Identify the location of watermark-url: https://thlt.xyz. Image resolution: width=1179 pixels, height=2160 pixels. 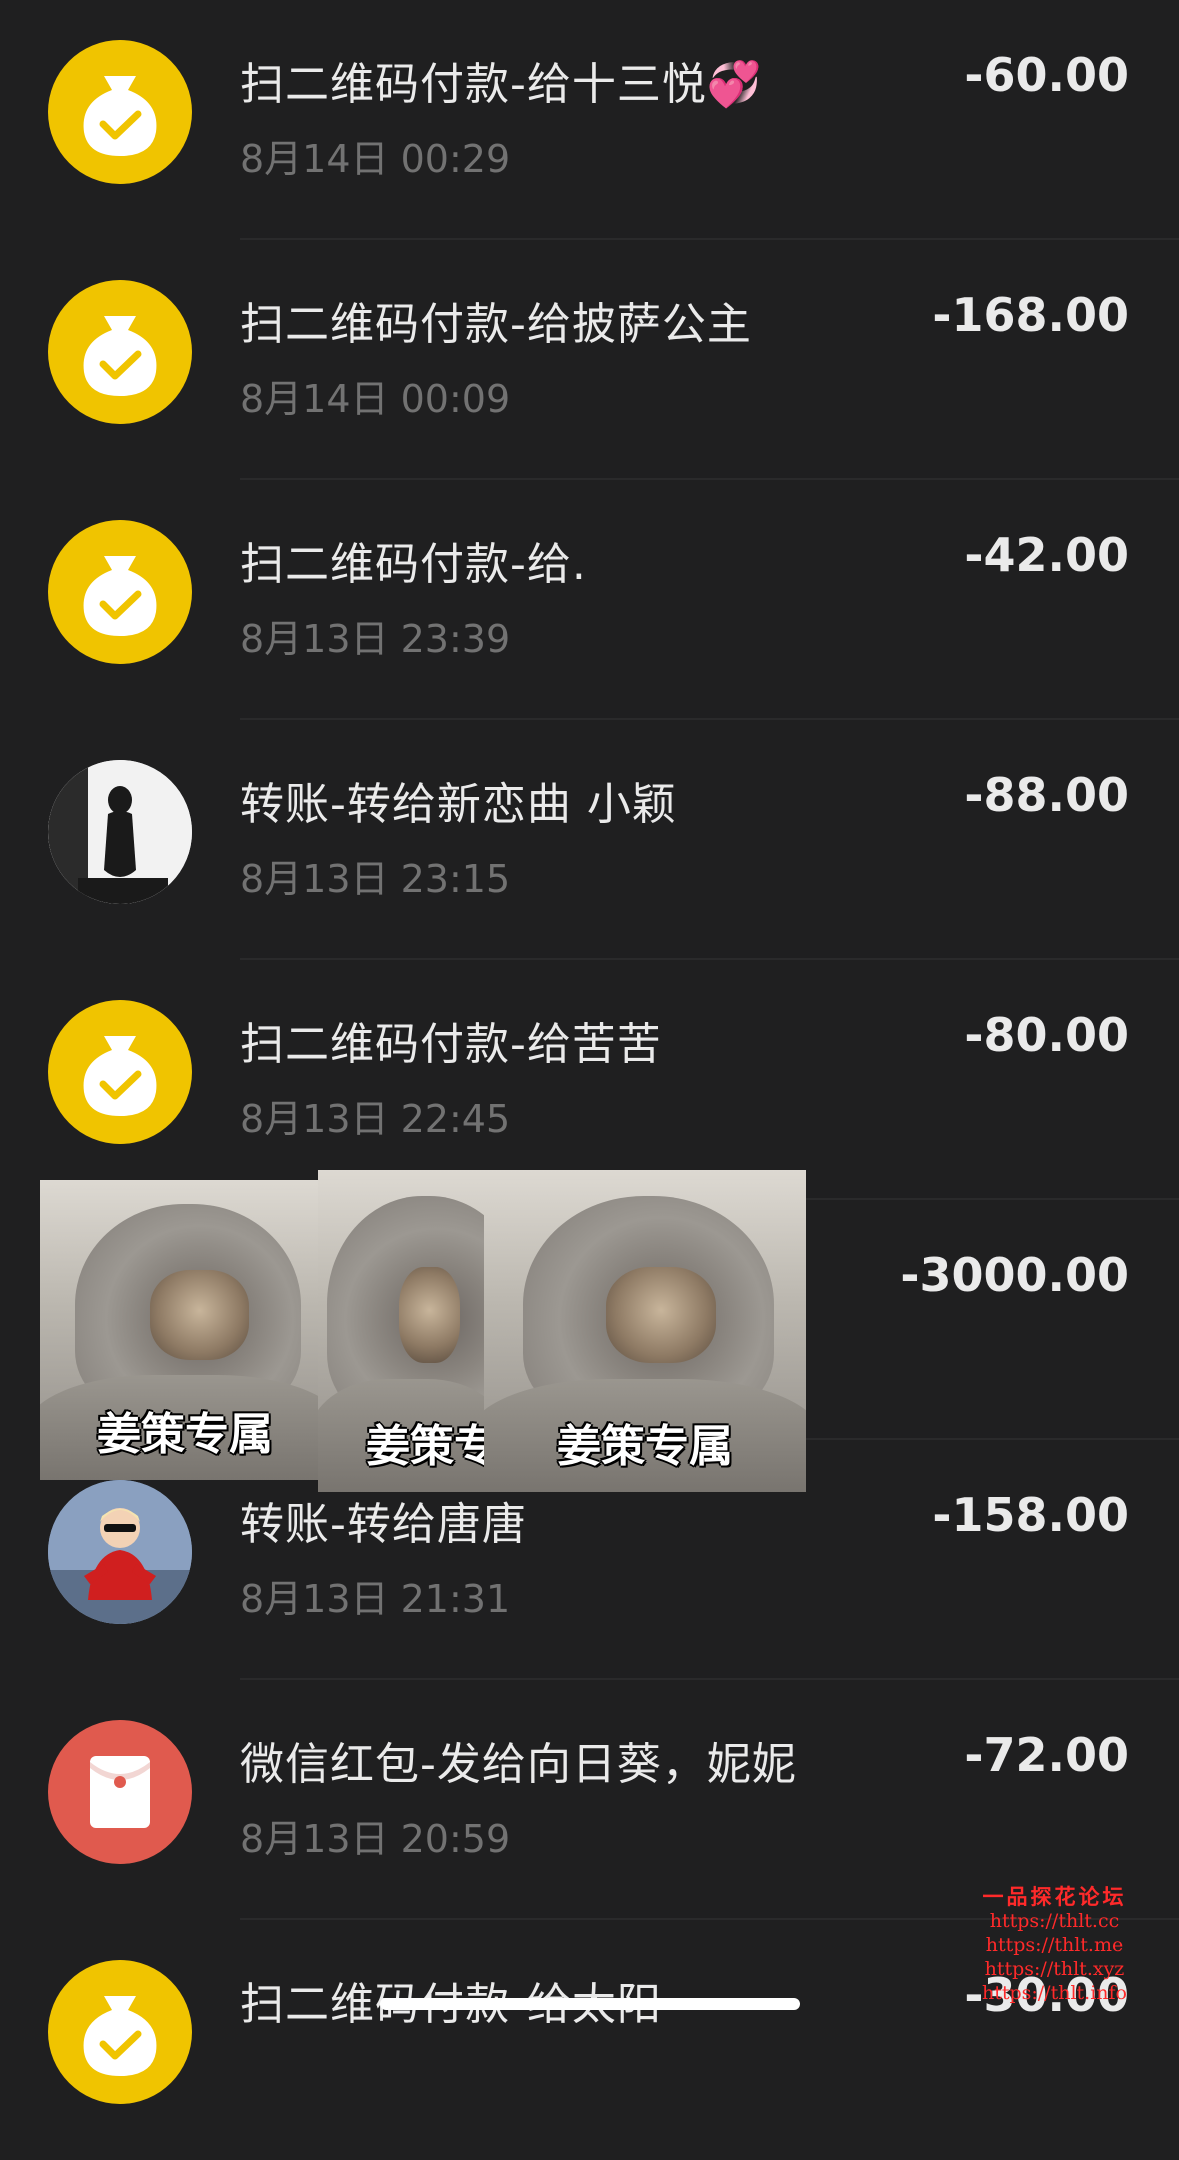
(1054, 1969).